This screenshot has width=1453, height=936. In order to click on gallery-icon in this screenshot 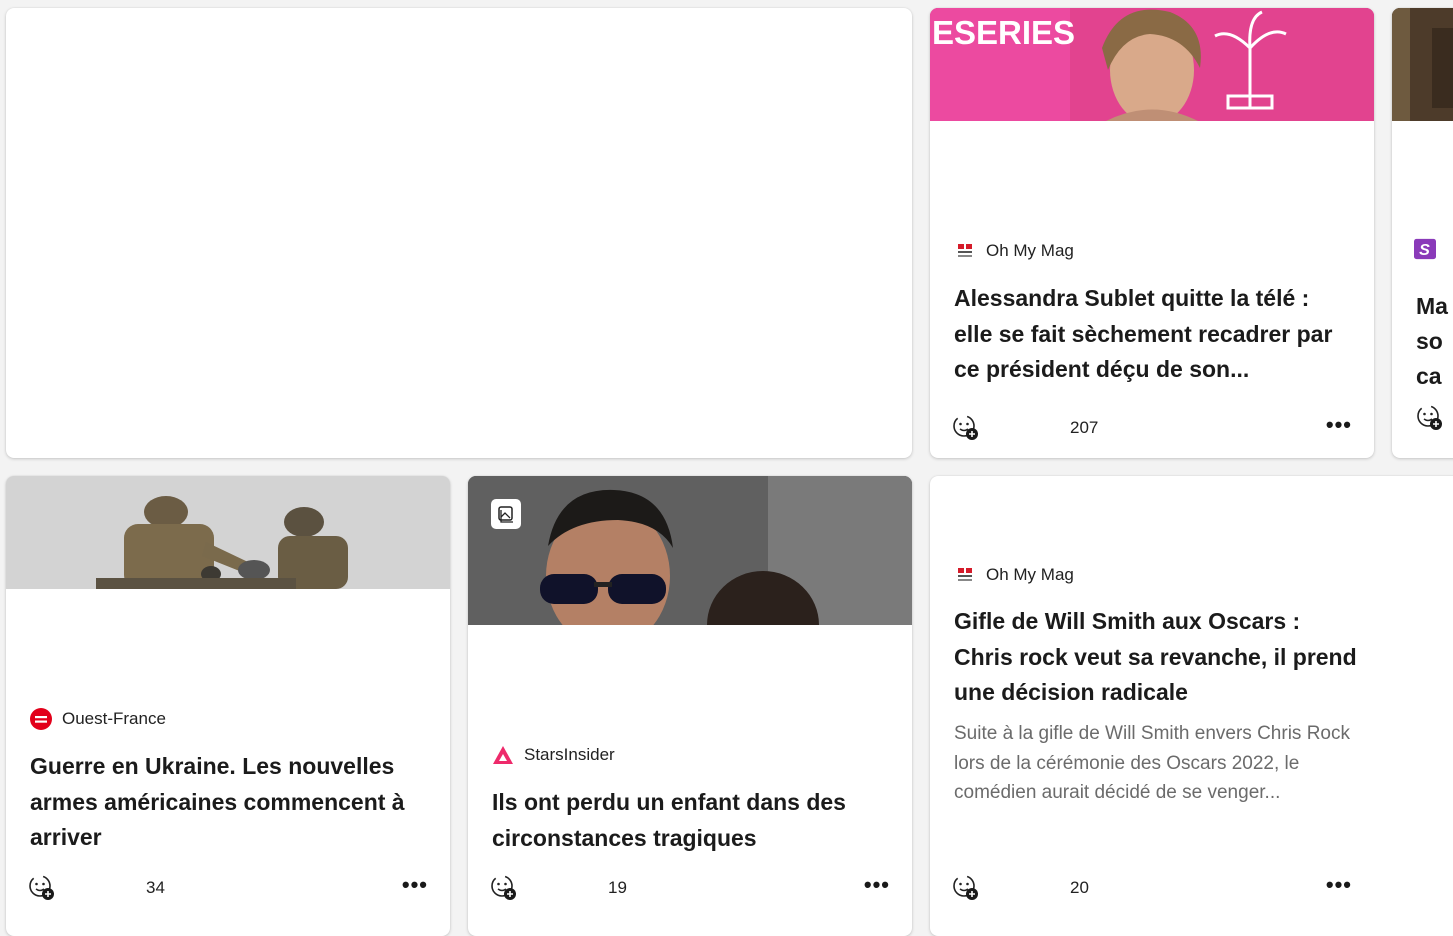, I will do `click(506, 514)`.